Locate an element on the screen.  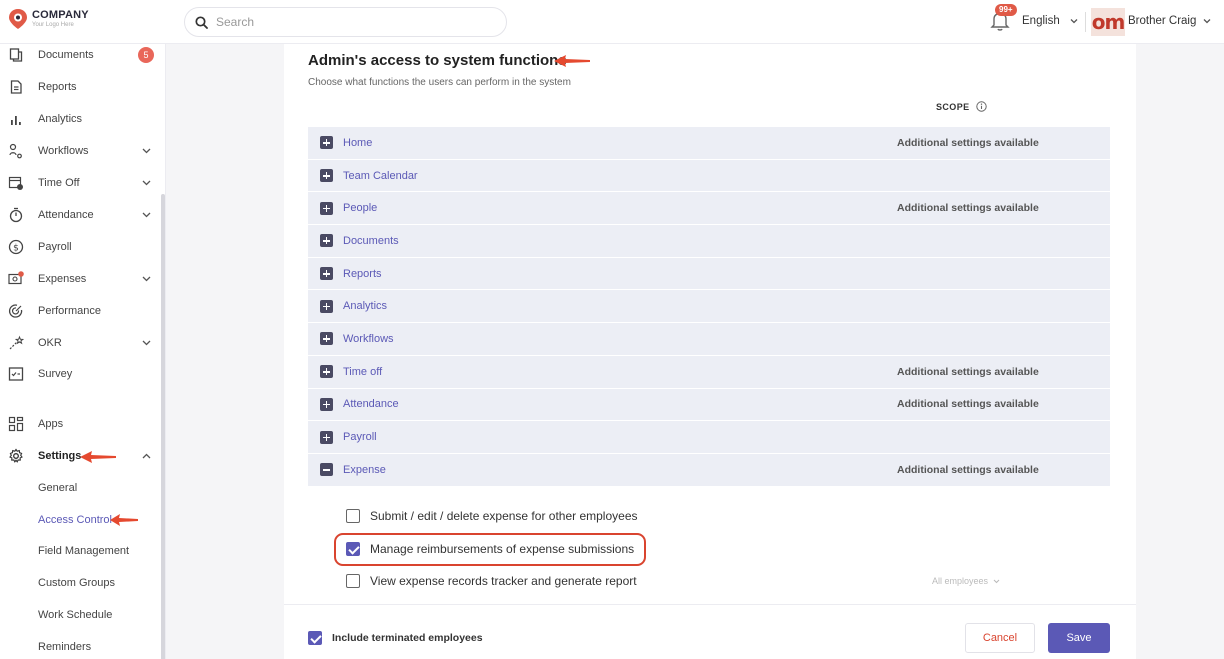
search-bar is located at coordinates (345, 22).